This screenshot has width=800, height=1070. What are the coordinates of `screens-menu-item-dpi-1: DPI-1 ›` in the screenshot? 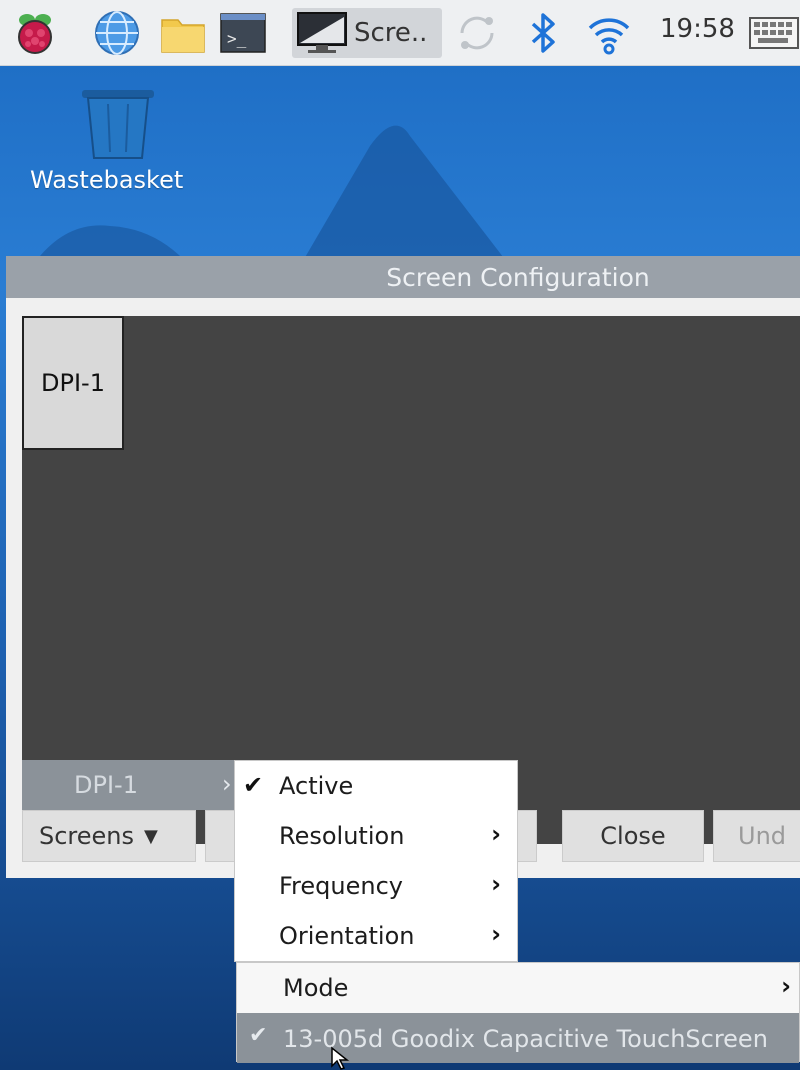 It's located at (128, 785).